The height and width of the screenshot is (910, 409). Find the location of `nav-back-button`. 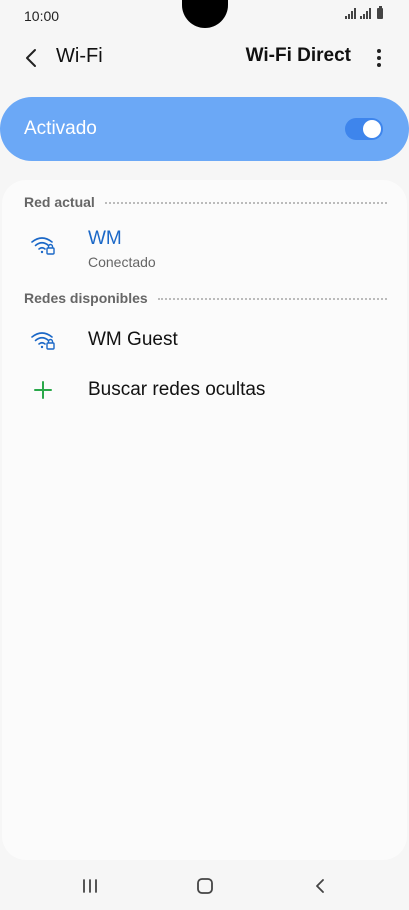

nav-back-button is located at coordinates (320, 886).